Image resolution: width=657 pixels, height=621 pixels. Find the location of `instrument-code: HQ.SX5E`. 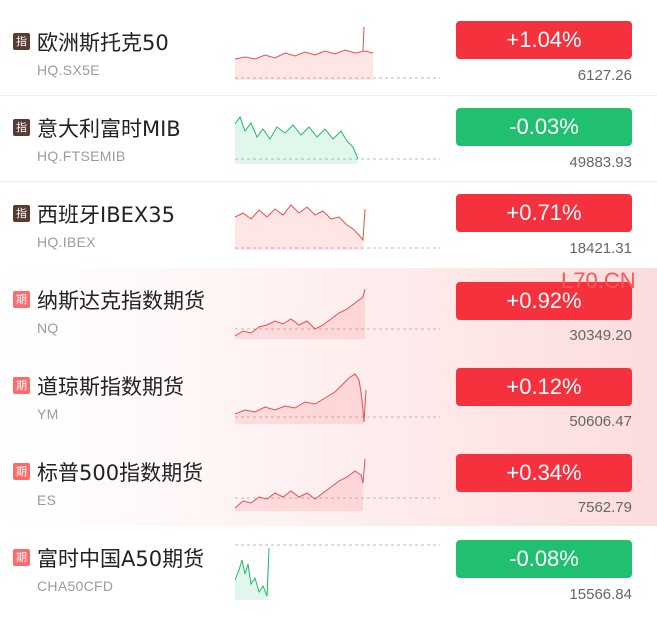

instrument-code: HQ.SX5E is located at coordinates (68, 70).